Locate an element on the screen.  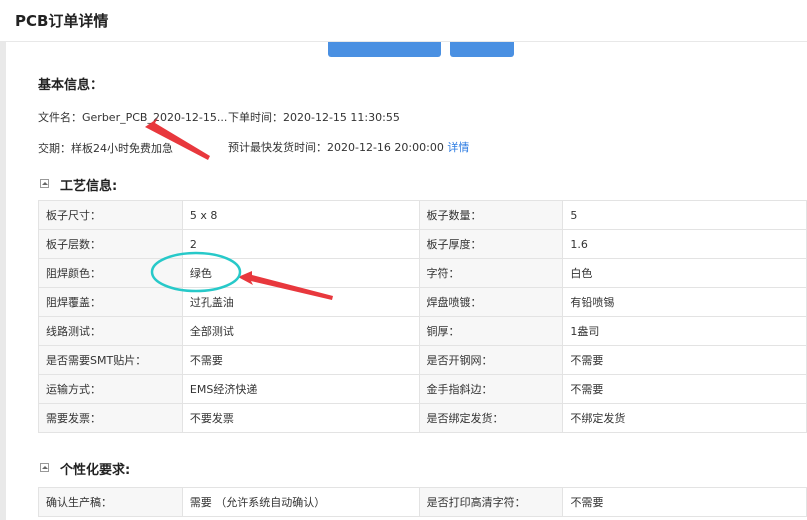
arrow-to-solder-color is located at coordinates (285, 285).